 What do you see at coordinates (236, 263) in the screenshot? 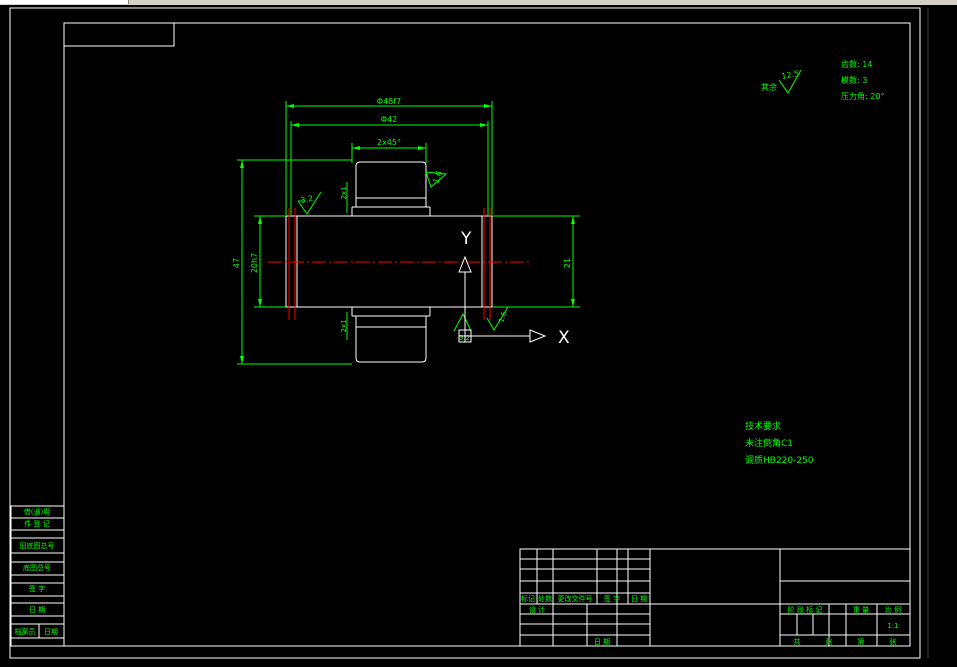
I see `dim-left-height: 47` at bounding box center [236, 263].